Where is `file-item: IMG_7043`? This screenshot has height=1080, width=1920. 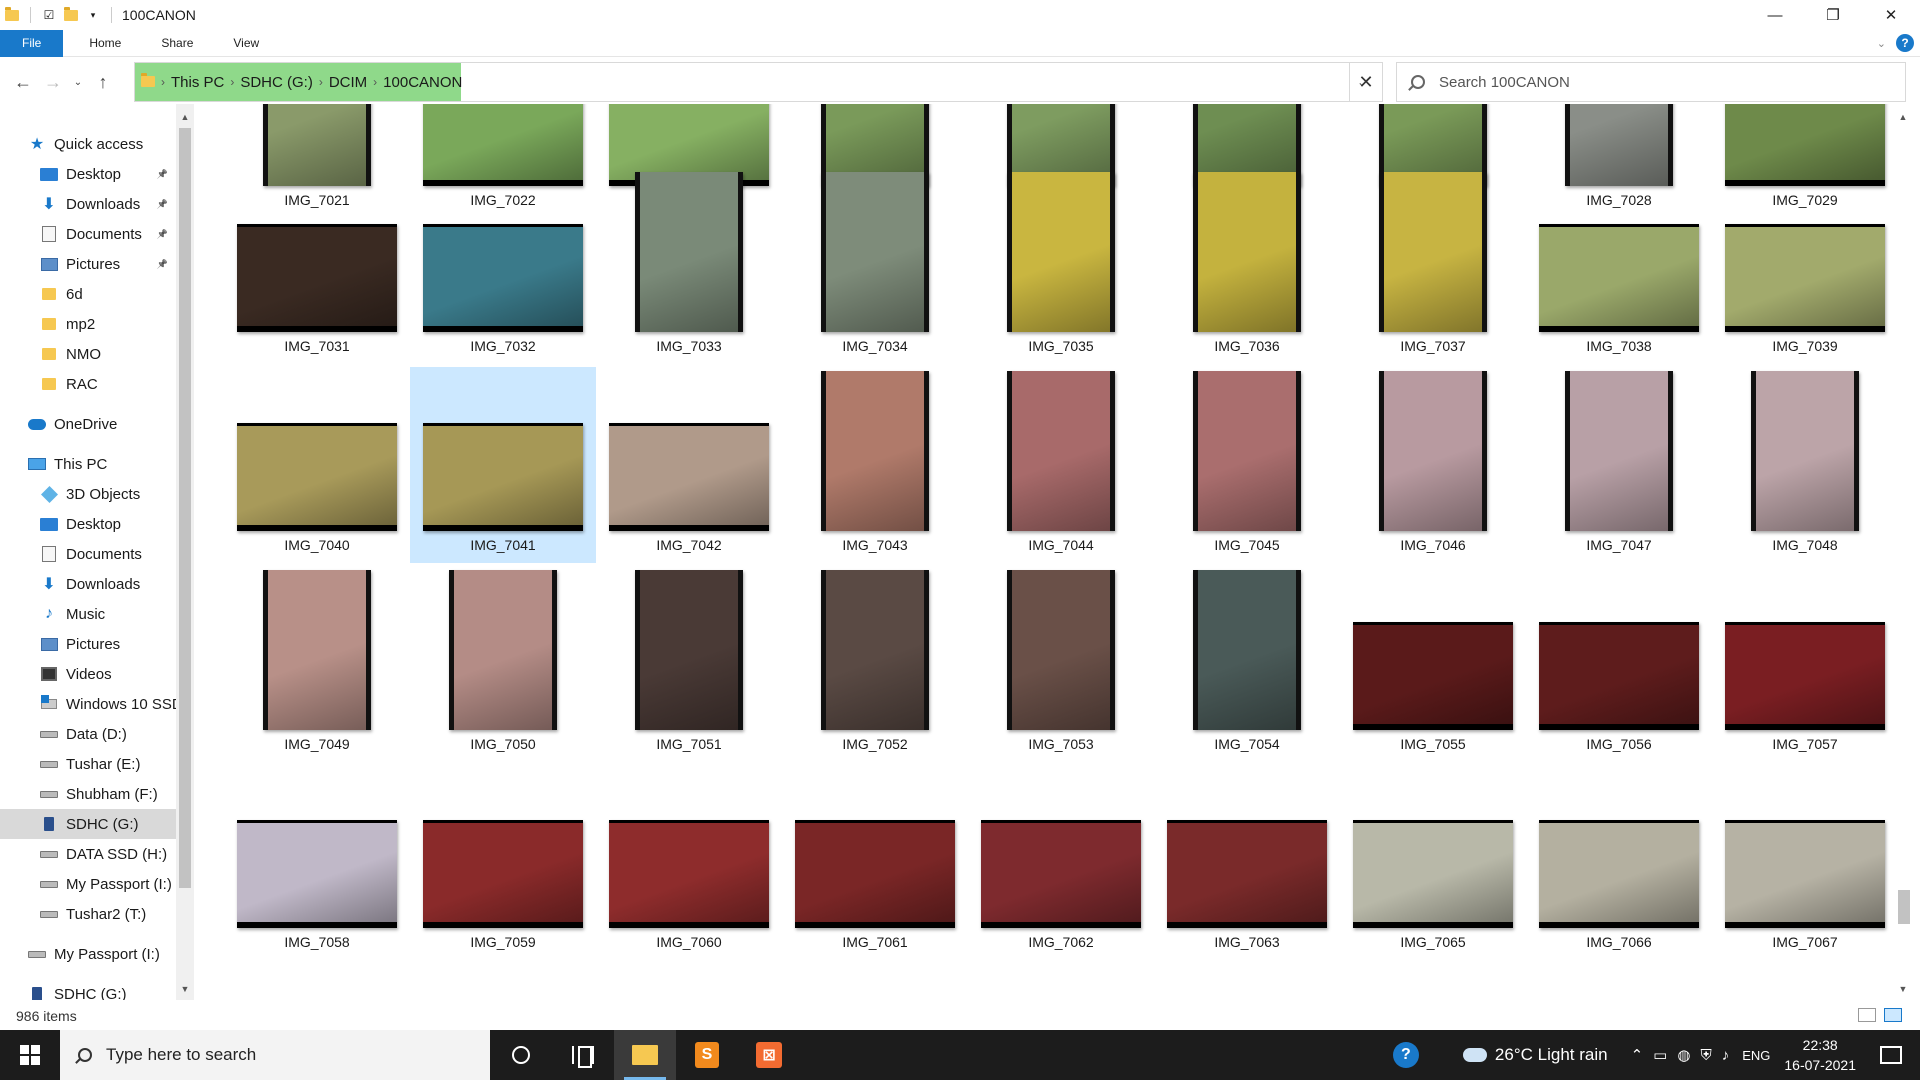
file-item: IMG_7043 is located at coordinates (875, 465).